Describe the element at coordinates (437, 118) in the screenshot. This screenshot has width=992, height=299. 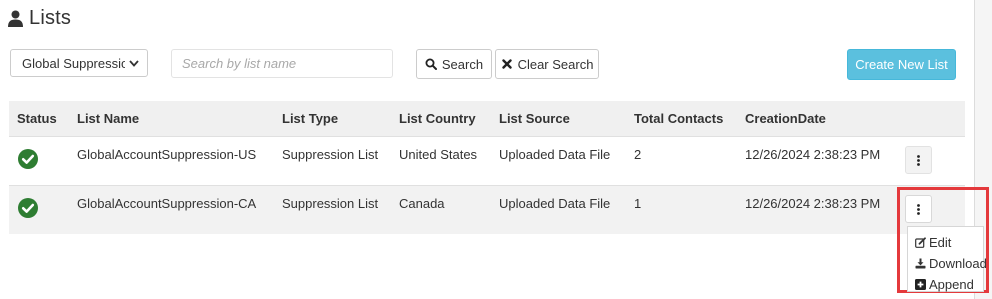
I see `column-header-list-country: List Country` at that location.